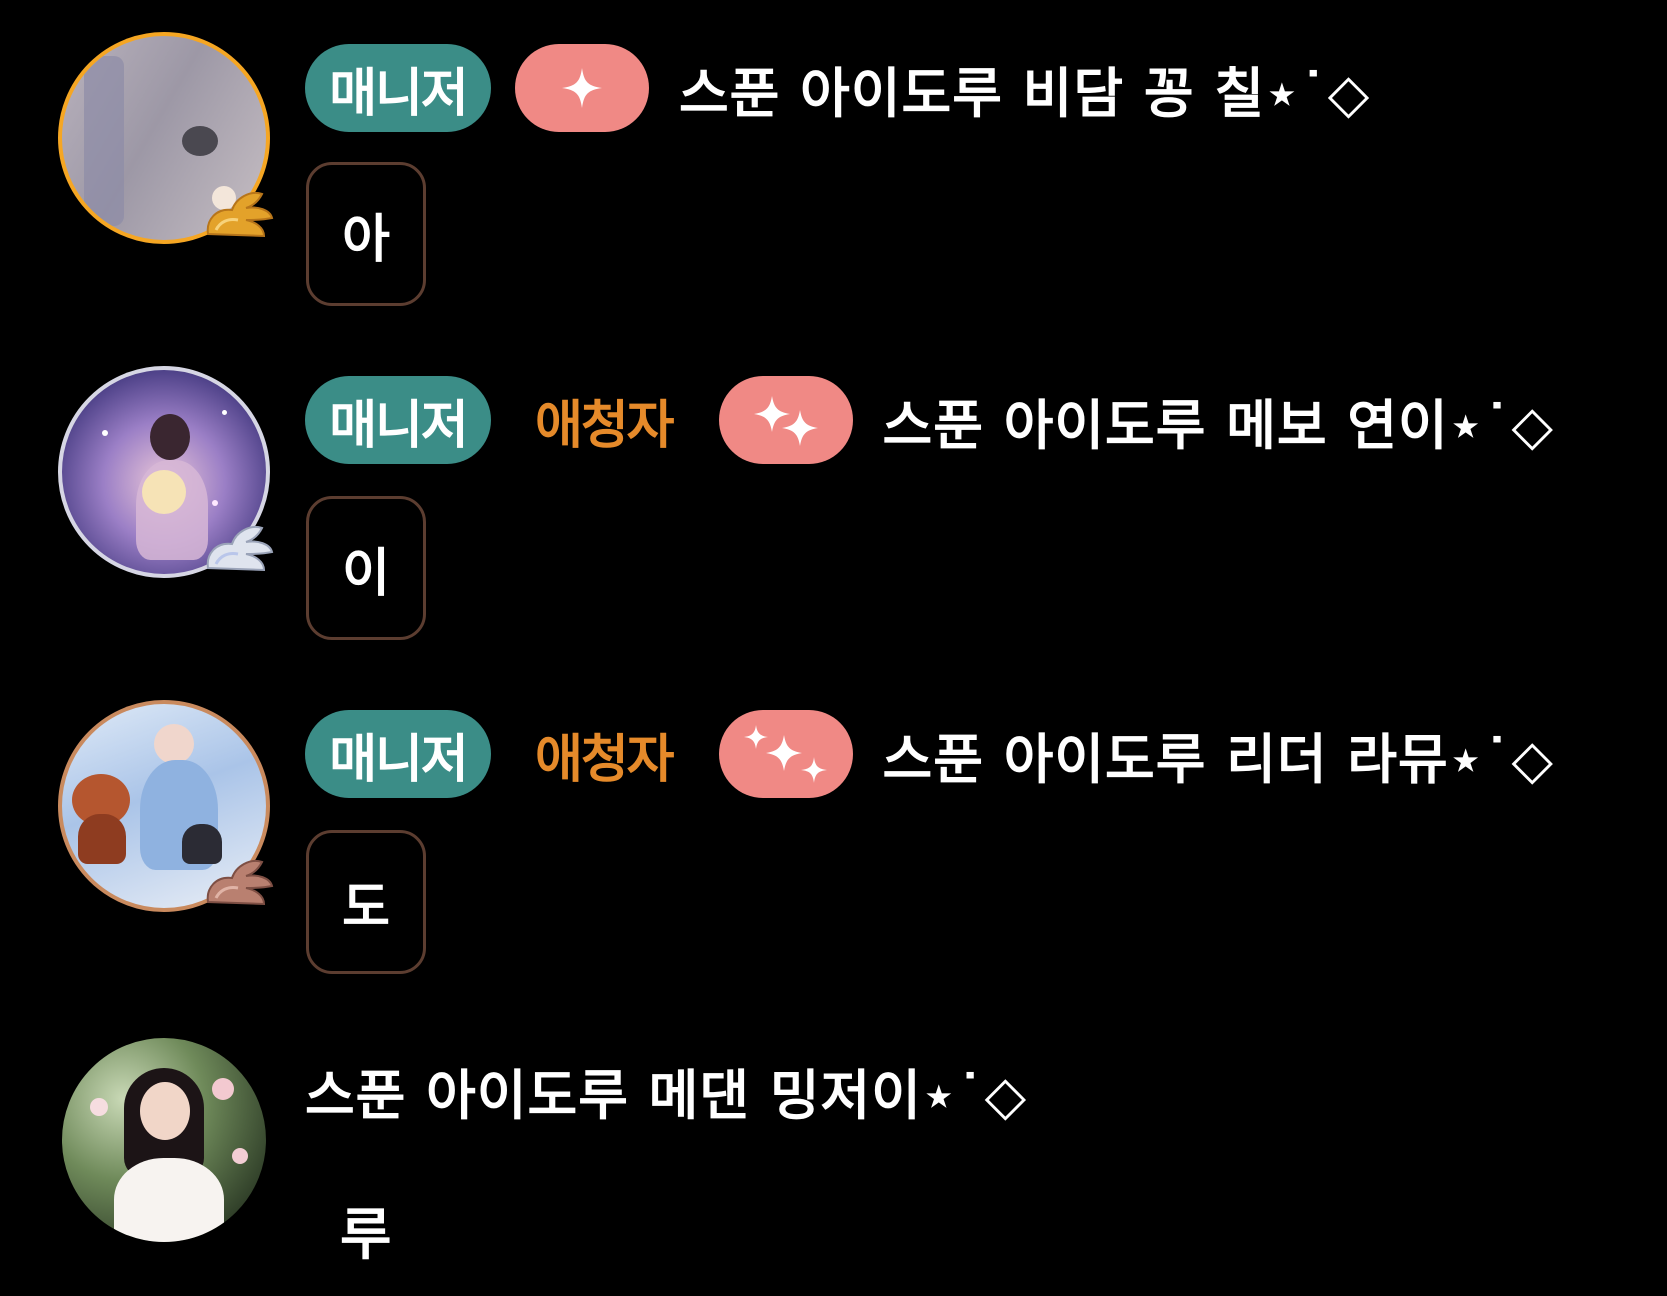  I want to click on message-bubble: 이, so click(366, 568).